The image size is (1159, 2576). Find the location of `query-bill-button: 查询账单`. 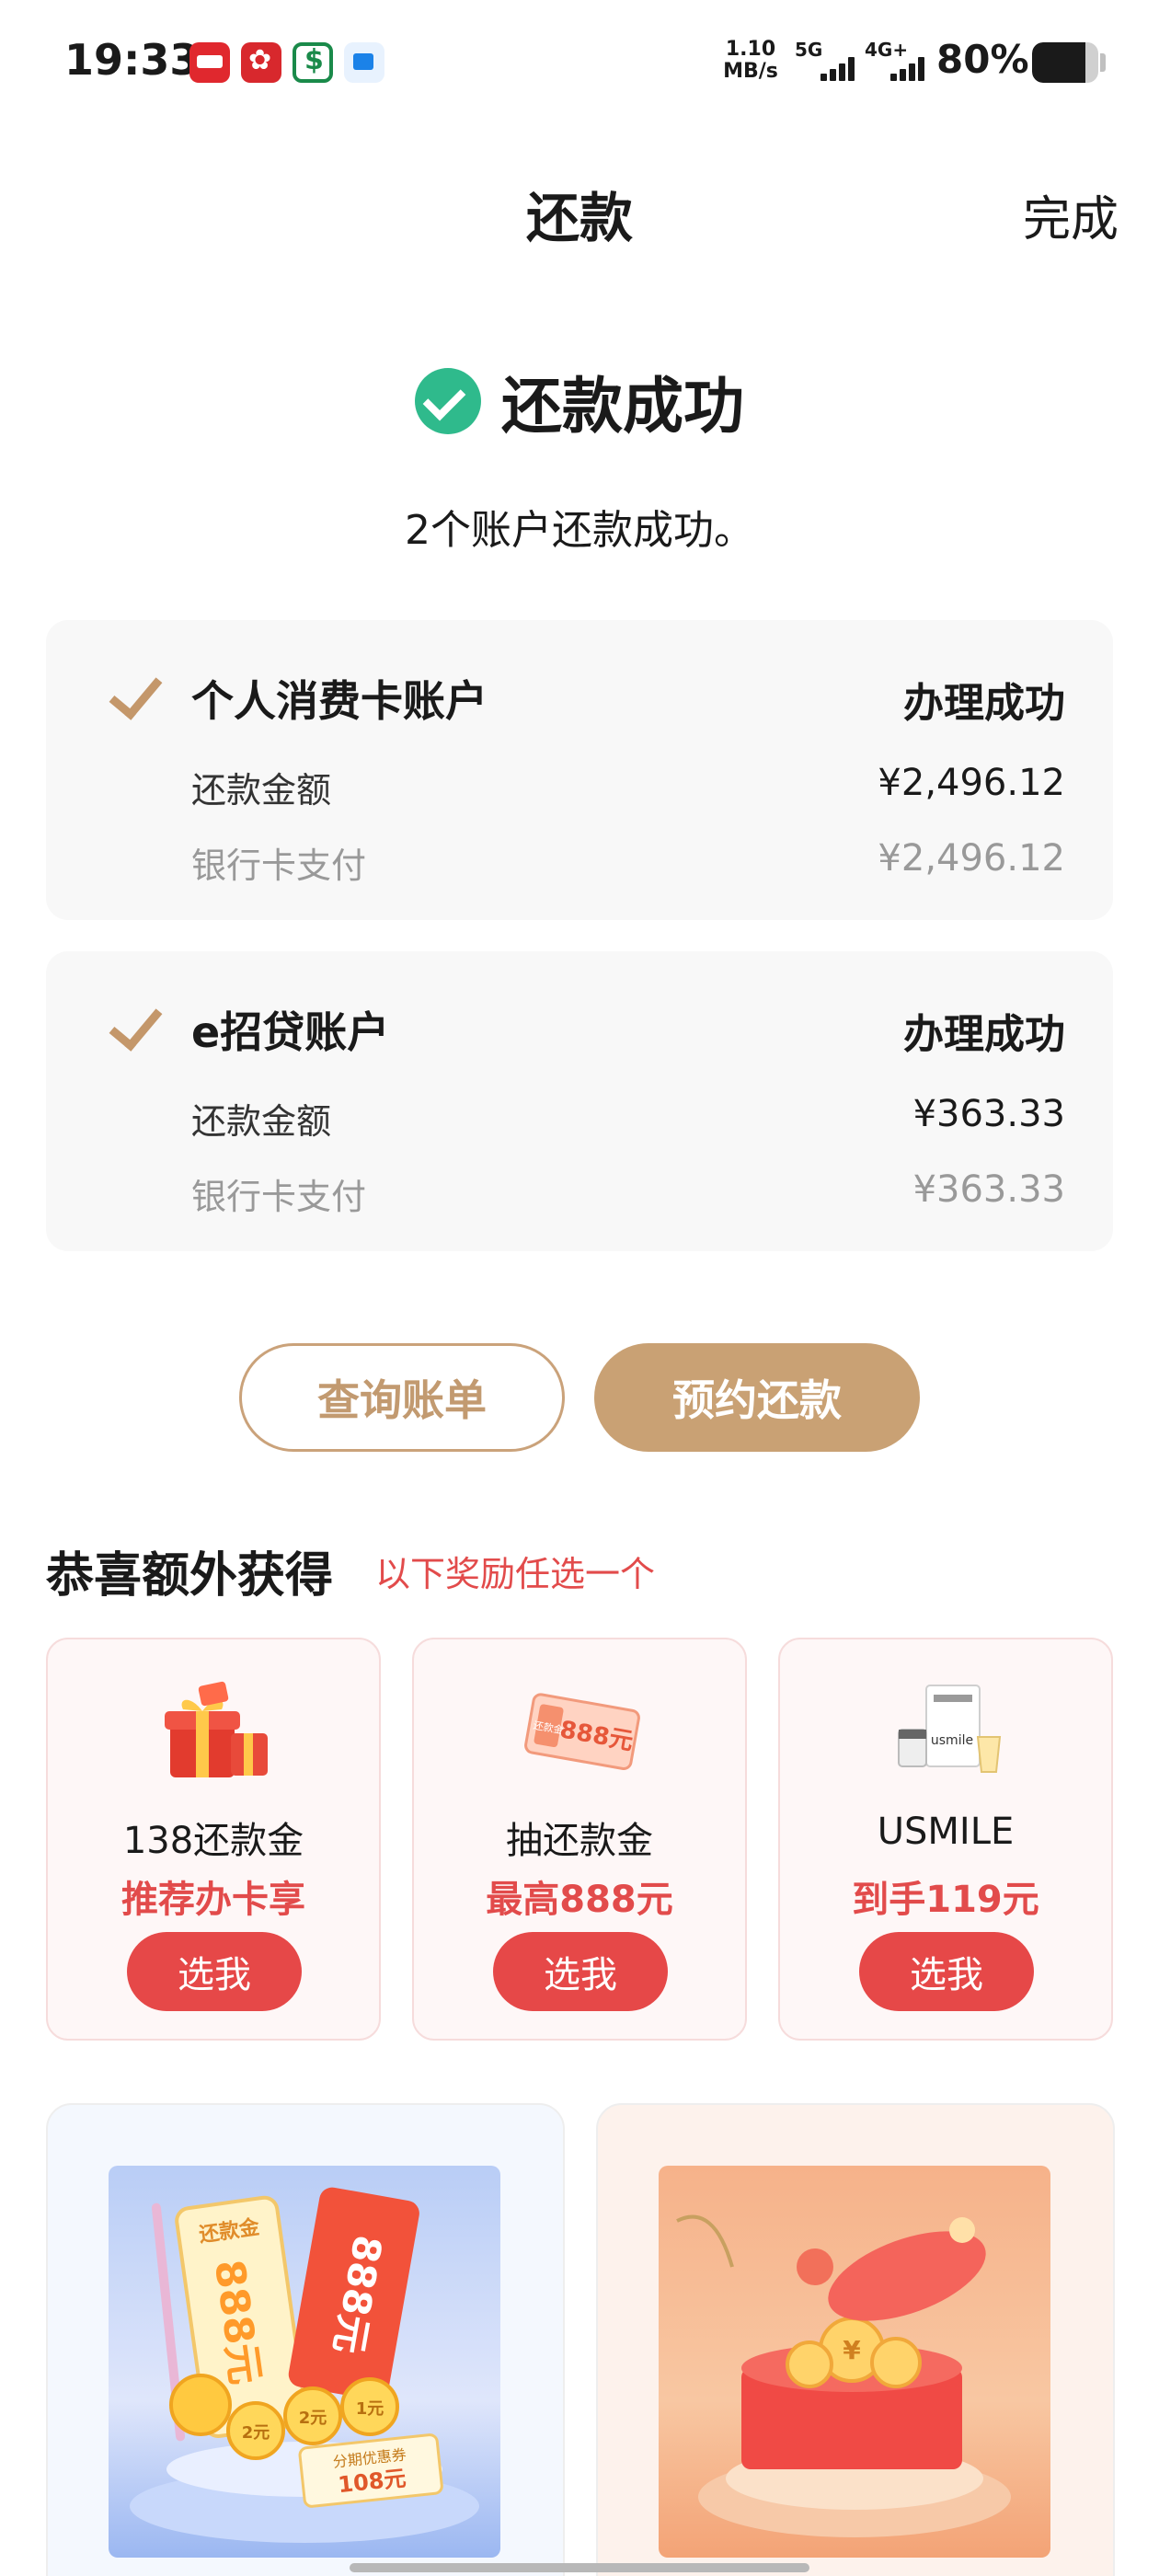

query-bill-button: 查询账单 is located at coordinates (402, 1397).